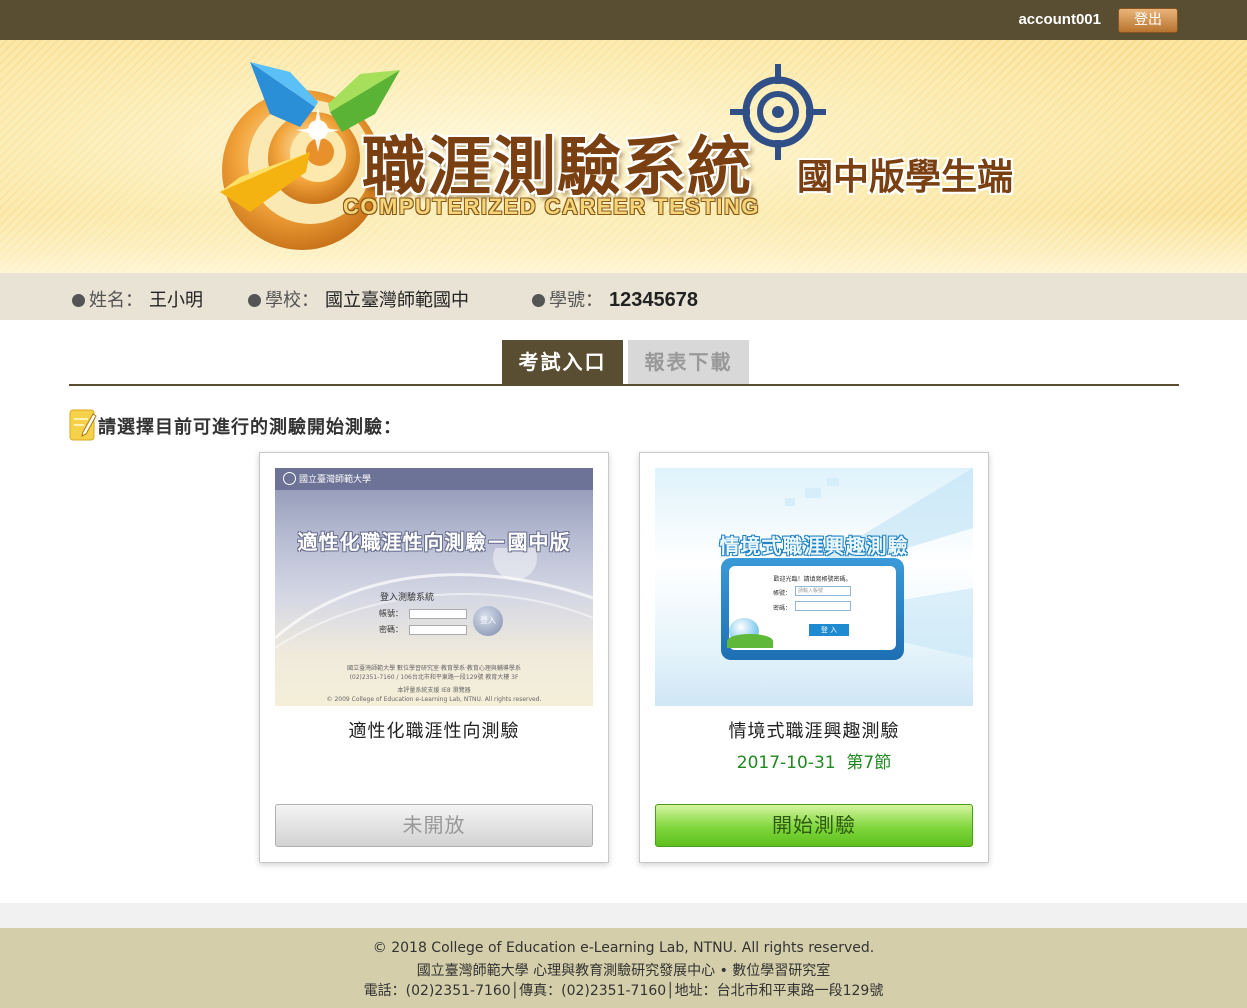 This screenshot has height=1008, width=1247. Describe the element at coordinates (624, 385) in the screenshot. I see `tab-divider` at that location.